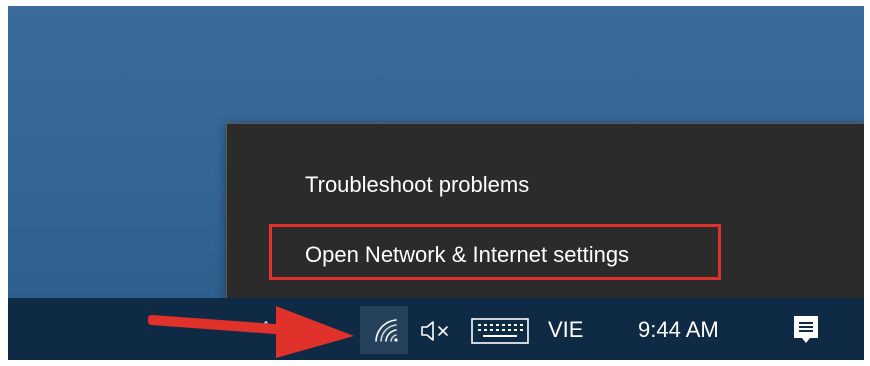 The height and width of the screenshot is (366, 870). Describe the element at coordinates (495, 252) in the screenshot. I see `highlight-box` at that location.